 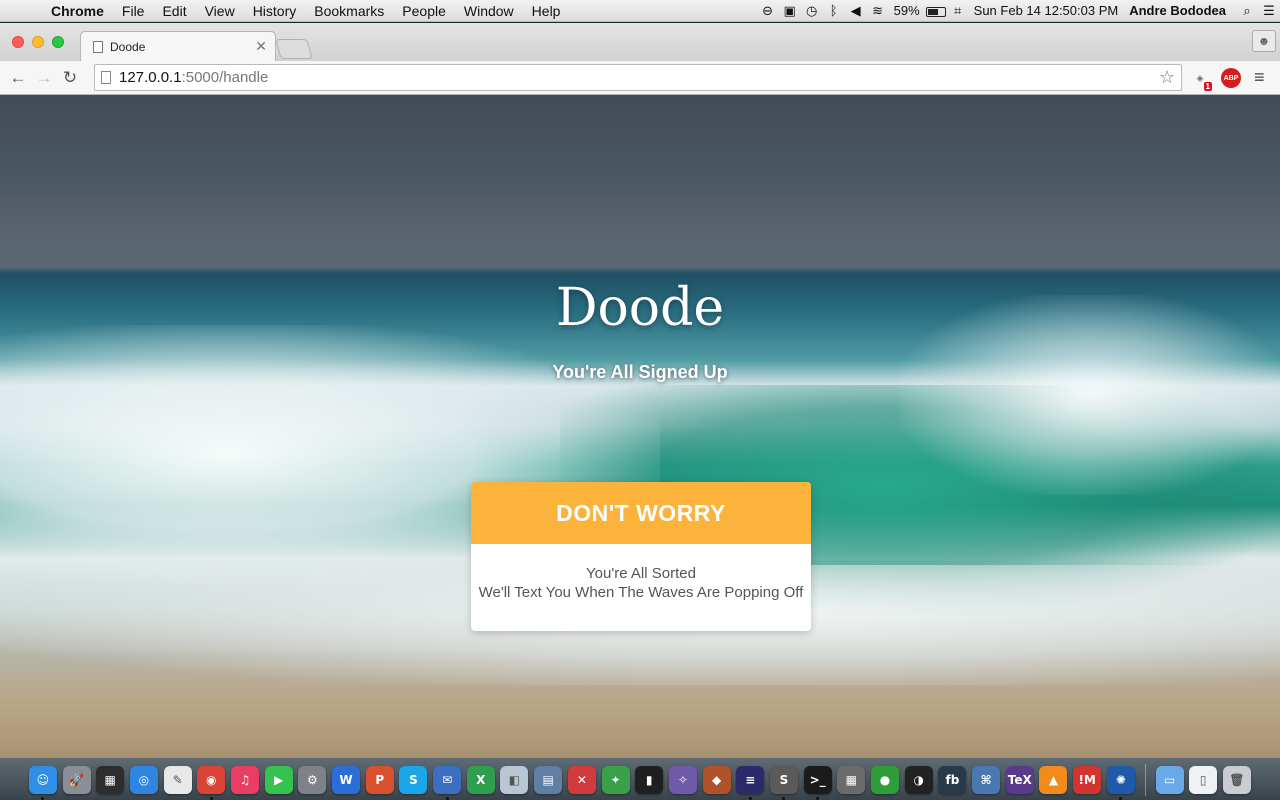 What do you see at coordinates (856, 11) in the screenshot?
I see `volume-icon: ◀` at bounding box center [856, 11].